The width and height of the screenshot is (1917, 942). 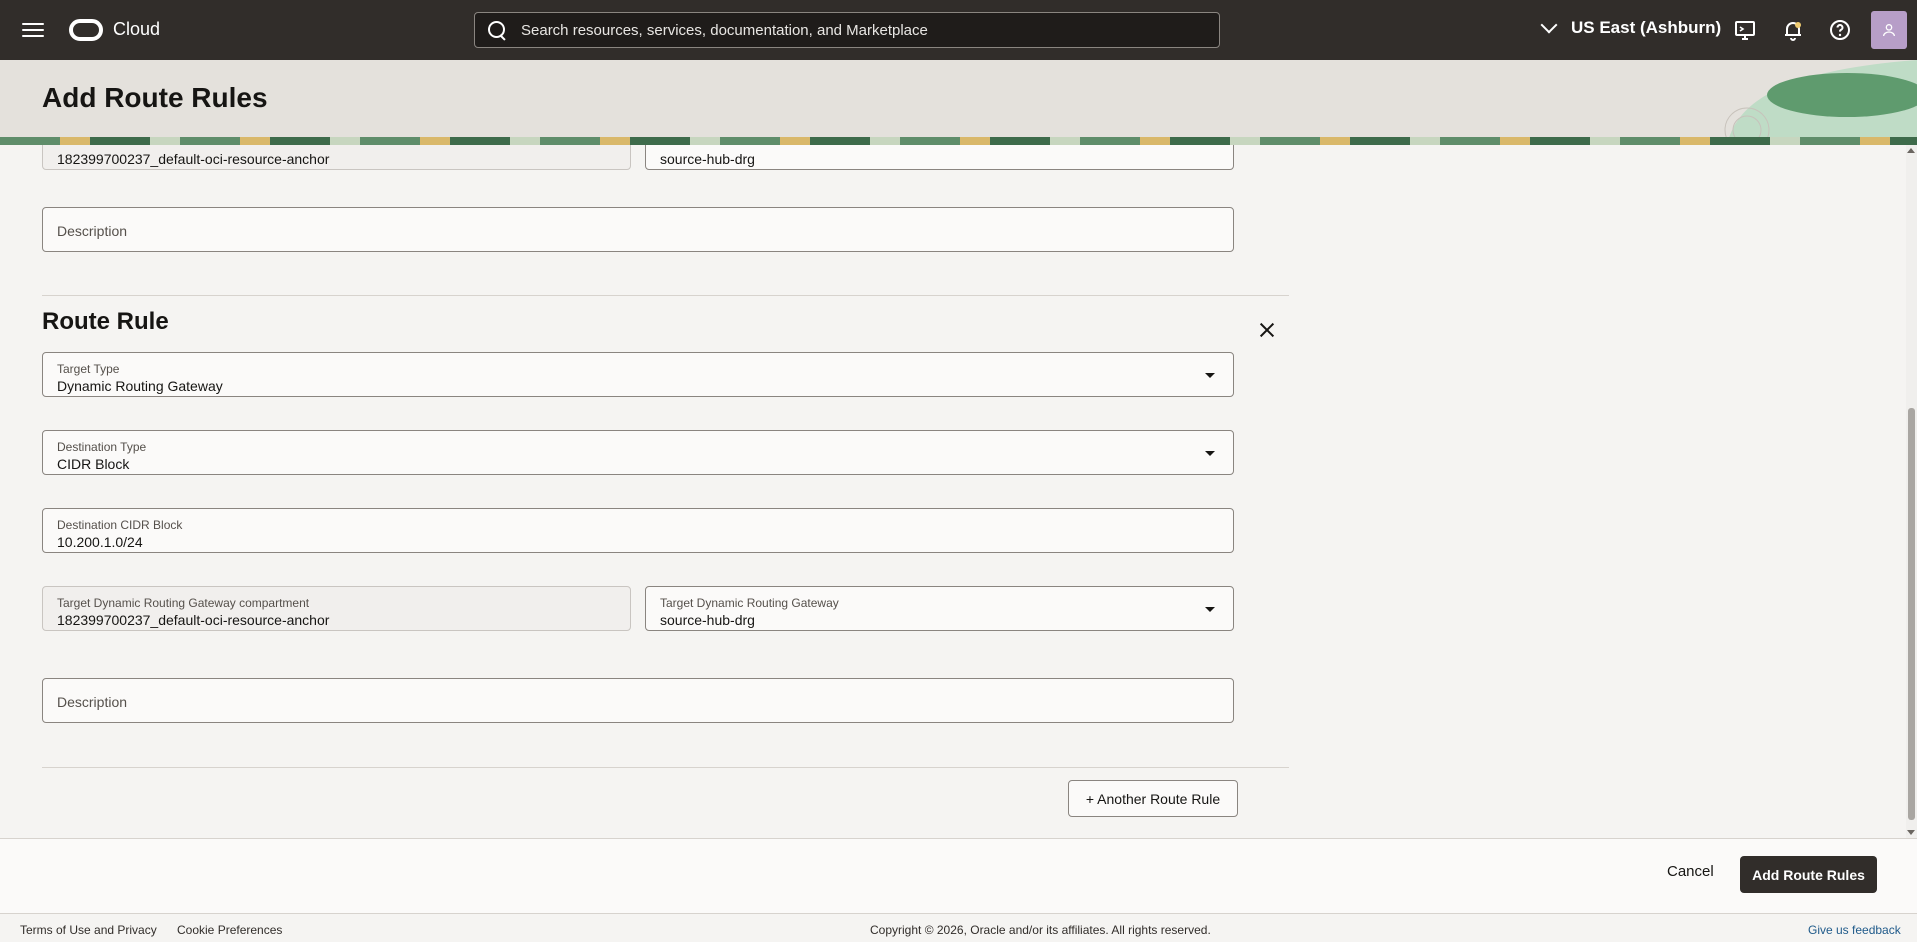 What do you see at coordinates (1840, 30) in the screenshot?
I see `help-icon` at bounding box center [1840, 30].